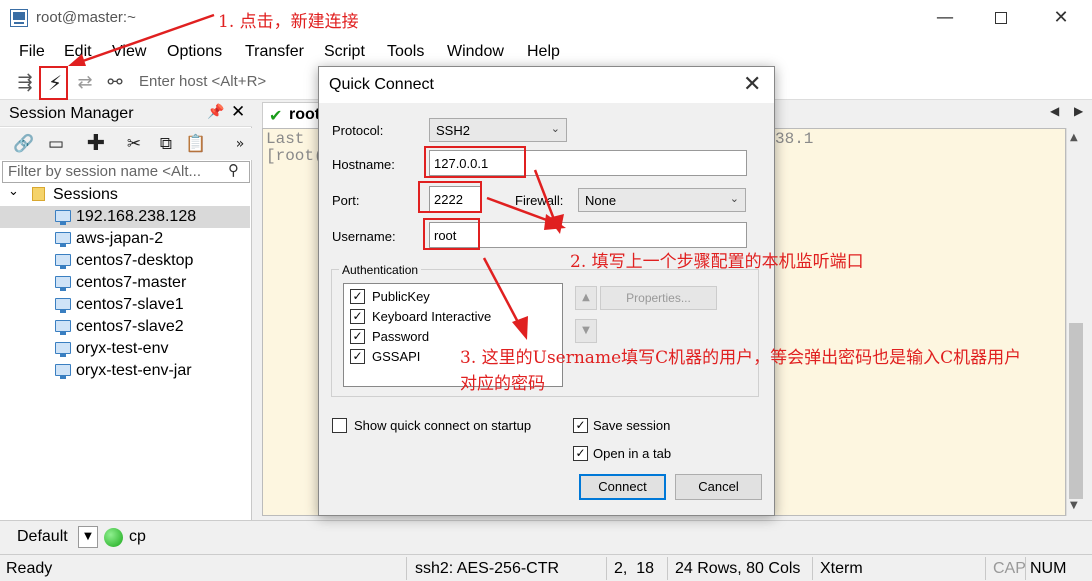 The height and width of the screenshot is (581, 1092). I want to click on menu-options: Options, so click(194, 52).